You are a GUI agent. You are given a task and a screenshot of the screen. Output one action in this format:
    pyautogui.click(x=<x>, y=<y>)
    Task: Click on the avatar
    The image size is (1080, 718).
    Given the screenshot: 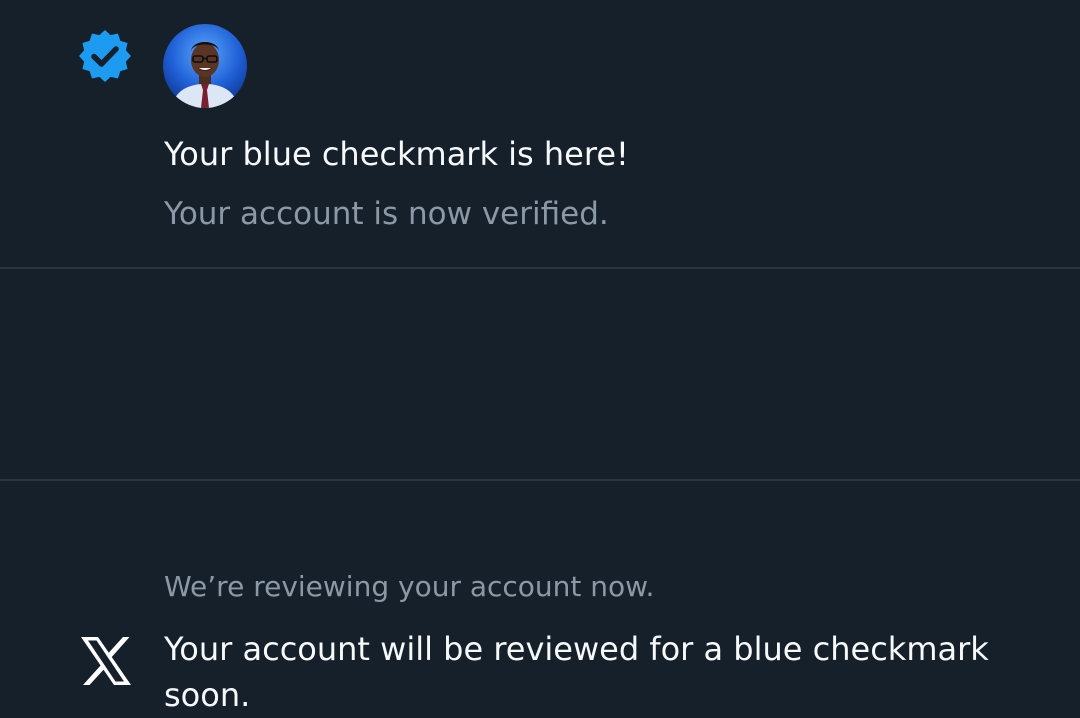 What is the action you would take?
    pyautogui.click(x=205, y=66)
    